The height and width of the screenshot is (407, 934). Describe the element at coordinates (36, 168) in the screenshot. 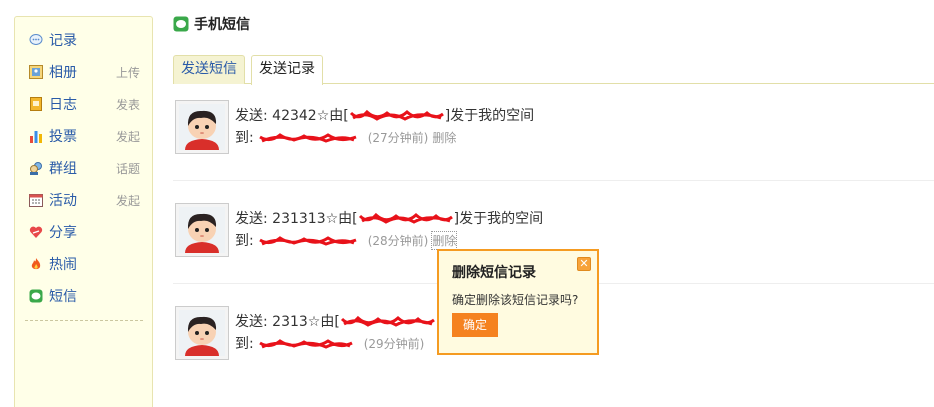

I see `group-icon` at that location.